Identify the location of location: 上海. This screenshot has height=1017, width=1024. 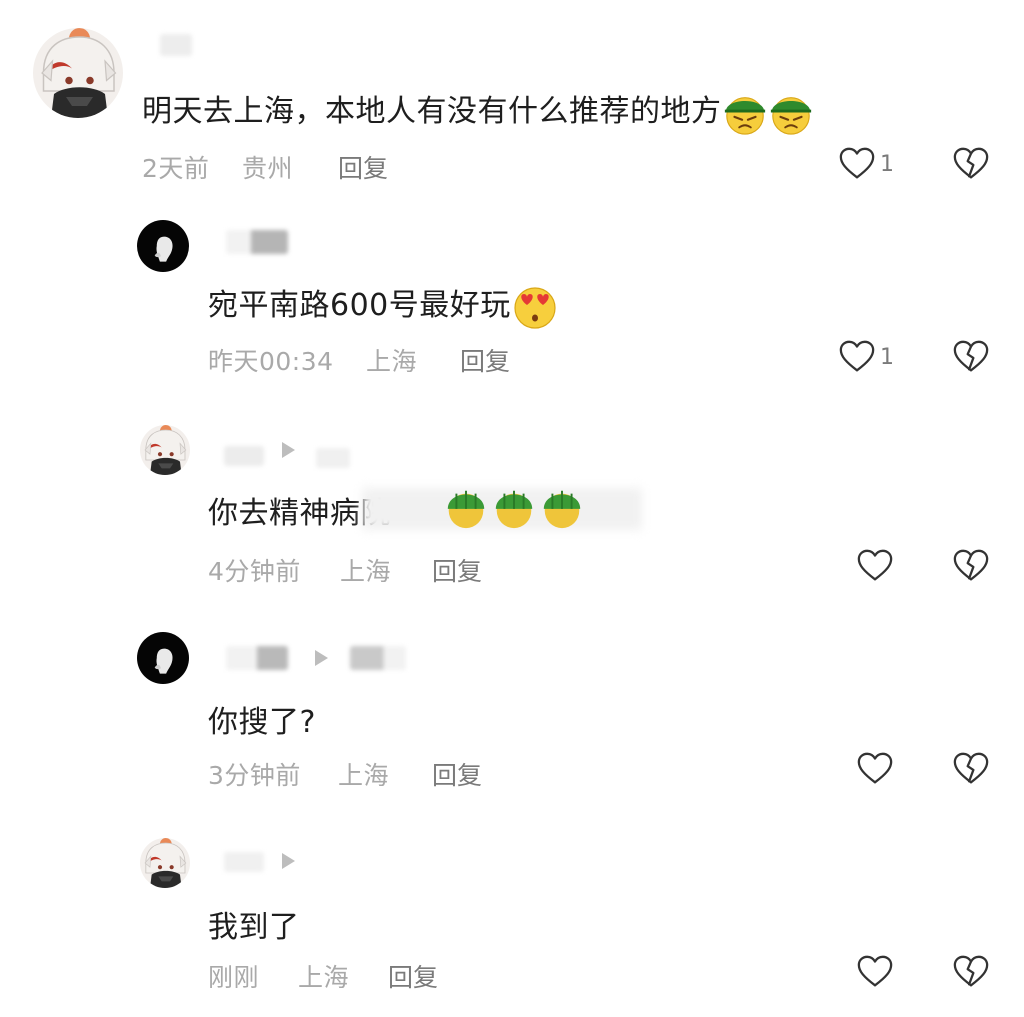
(324, 977).